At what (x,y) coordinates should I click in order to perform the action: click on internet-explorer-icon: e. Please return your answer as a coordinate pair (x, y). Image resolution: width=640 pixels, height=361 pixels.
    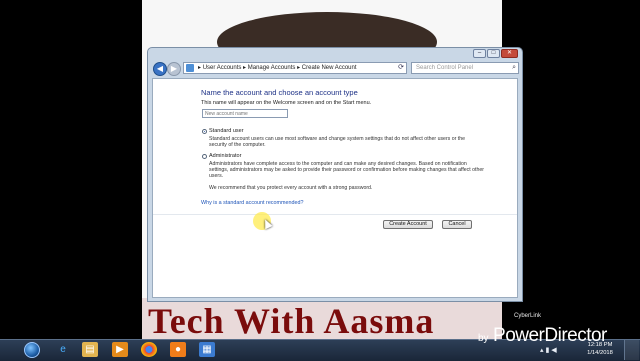
    Looking at the image, I should click on (63, 349).